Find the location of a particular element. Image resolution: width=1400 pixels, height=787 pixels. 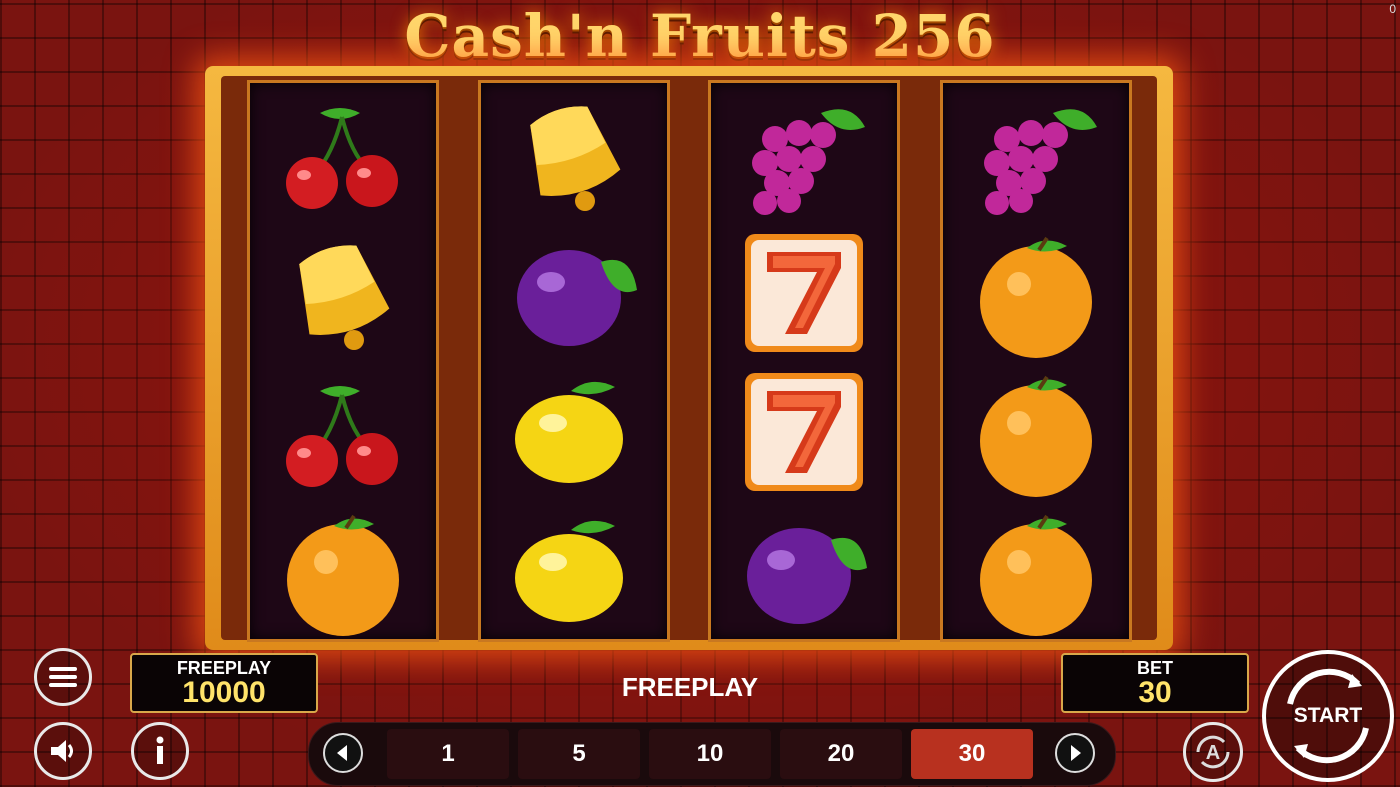

start-label: START is located at coordinates (1328, 715).